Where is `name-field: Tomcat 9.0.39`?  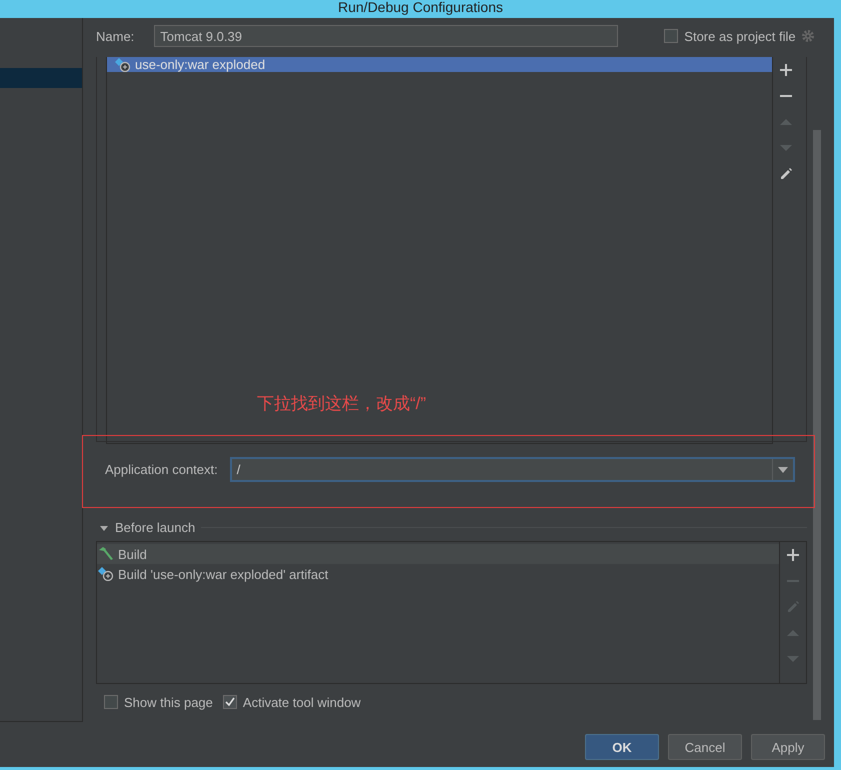 name-field: Tomcat 9.0.39 is located at coordinates (386, 36).